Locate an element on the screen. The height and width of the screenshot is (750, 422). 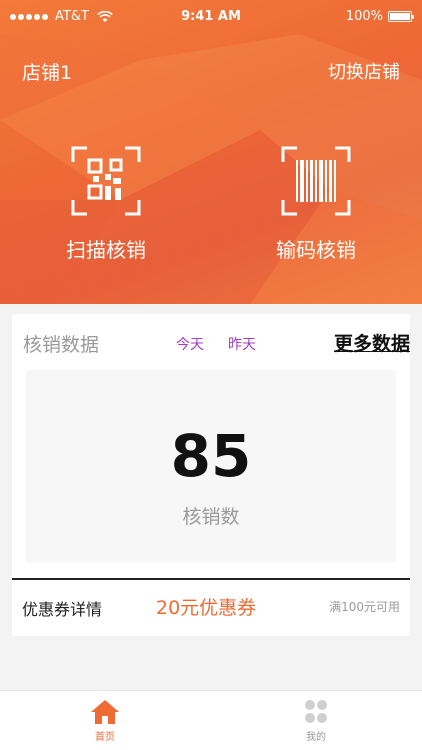
verified-count-label: 核销数 is located at coordinates (211, 517).